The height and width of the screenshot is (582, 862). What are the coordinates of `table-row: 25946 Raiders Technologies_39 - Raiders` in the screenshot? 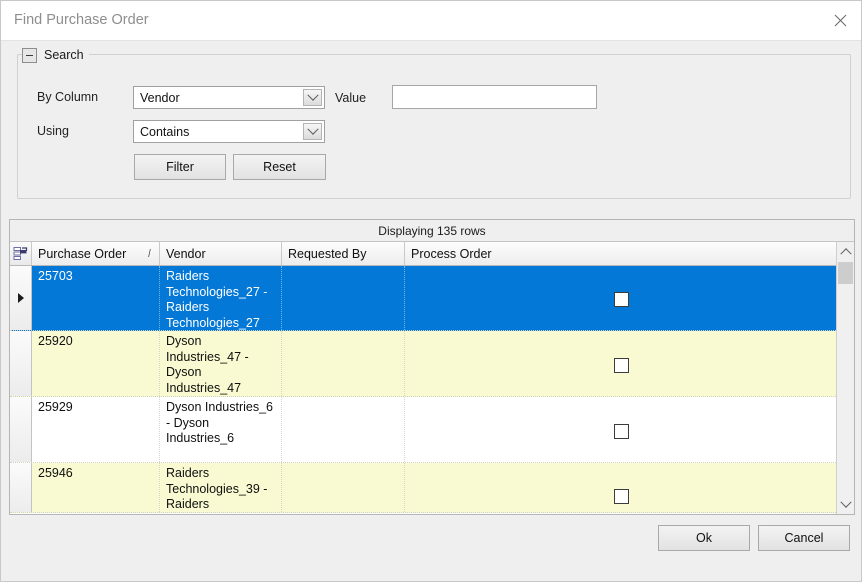 It's located at (432, 488).